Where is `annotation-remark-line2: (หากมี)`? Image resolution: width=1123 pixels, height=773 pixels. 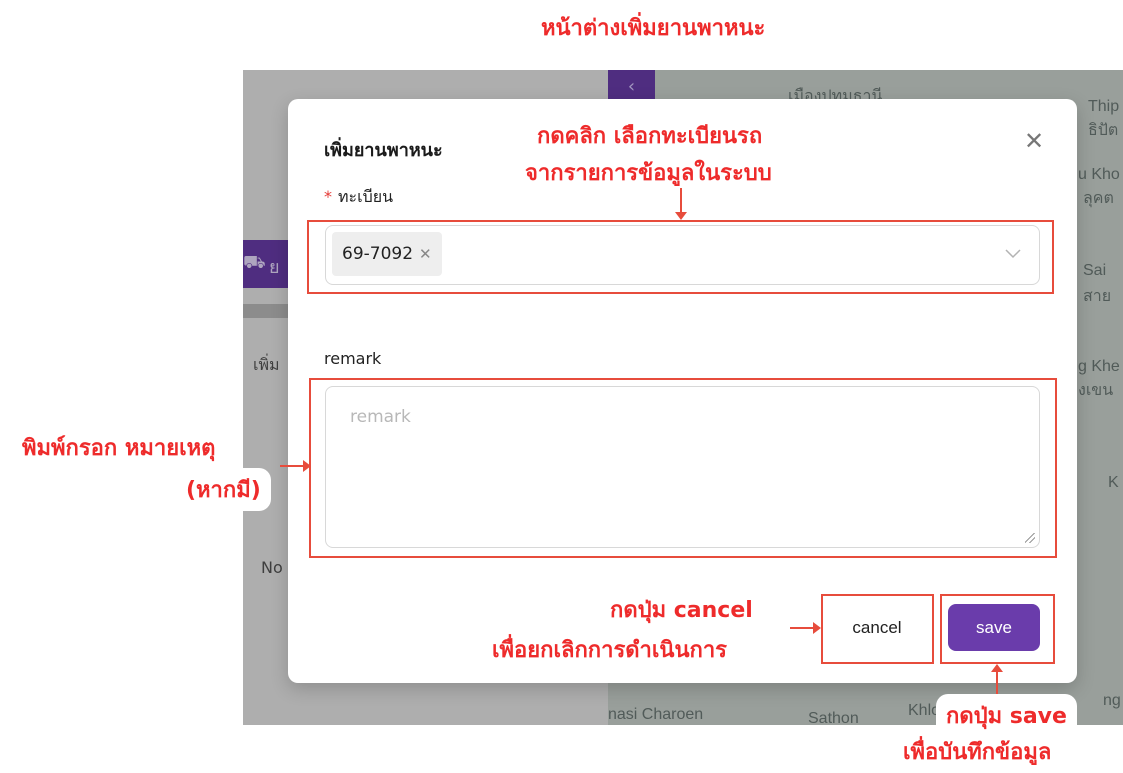 annotation-remark-line2: (หากมี) is located at coordinates (223, 489).